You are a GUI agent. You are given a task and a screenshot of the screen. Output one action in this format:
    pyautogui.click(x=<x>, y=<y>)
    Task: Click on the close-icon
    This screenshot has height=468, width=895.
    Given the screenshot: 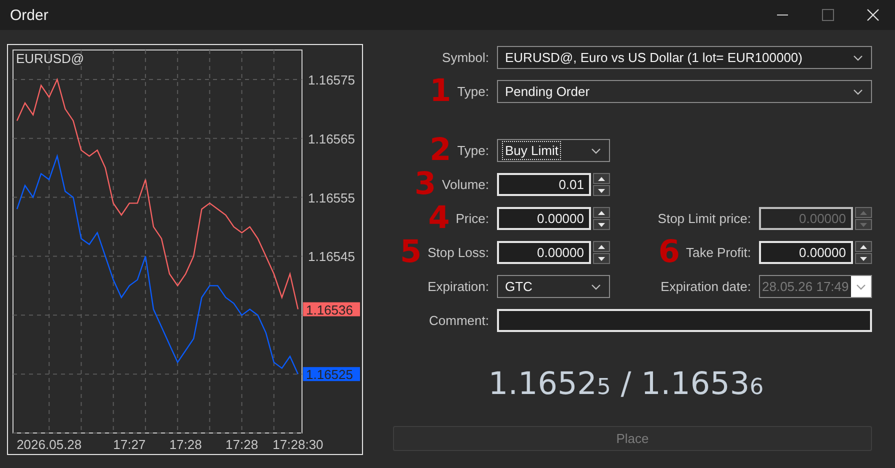 What is the action you would take?
    pyautogui.click(x=872, y=15)
    